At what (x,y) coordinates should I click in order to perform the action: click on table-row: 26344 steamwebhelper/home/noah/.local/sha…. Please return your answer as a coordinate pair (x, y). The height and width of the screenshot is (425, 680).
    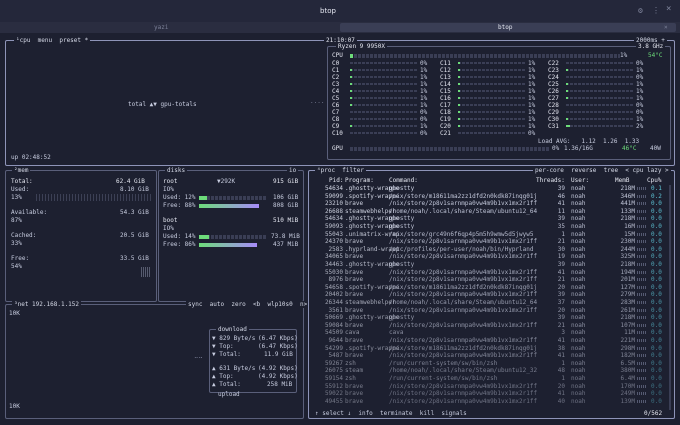
    Looking at the image, I should click on (488, 302).